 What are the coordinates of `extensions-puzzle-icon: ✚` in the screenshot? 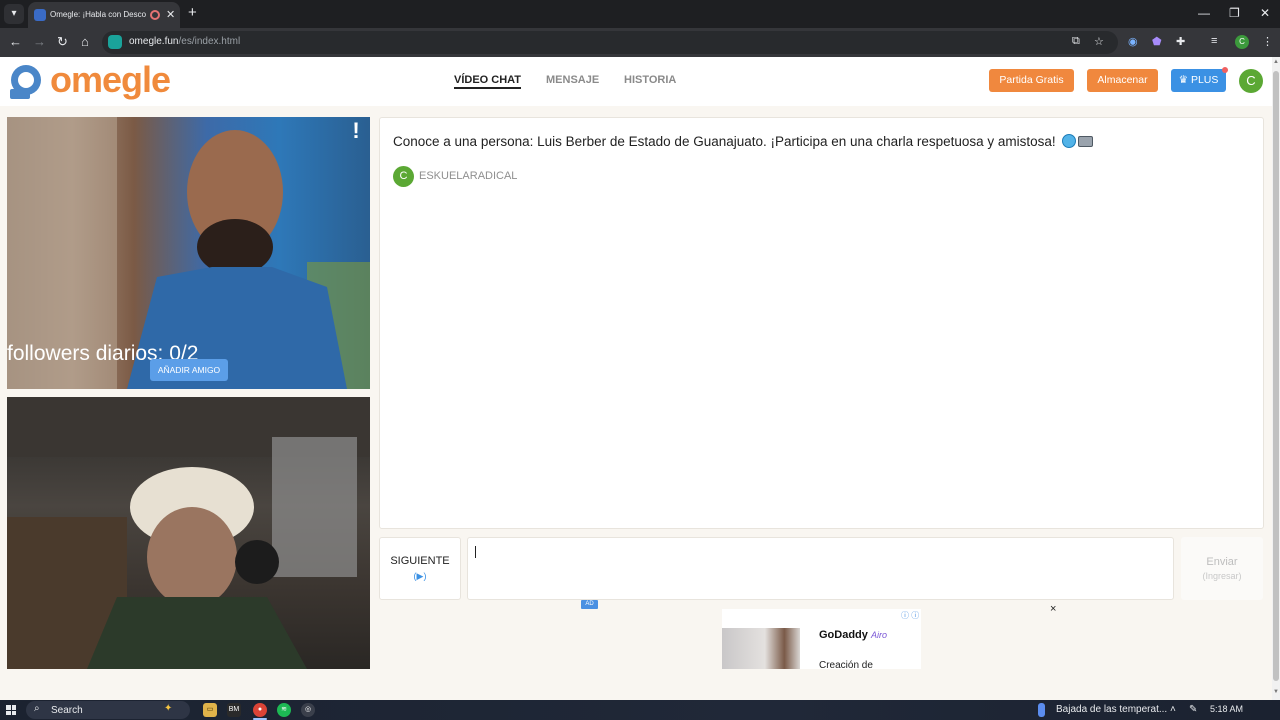 It's located at (1180, 41).